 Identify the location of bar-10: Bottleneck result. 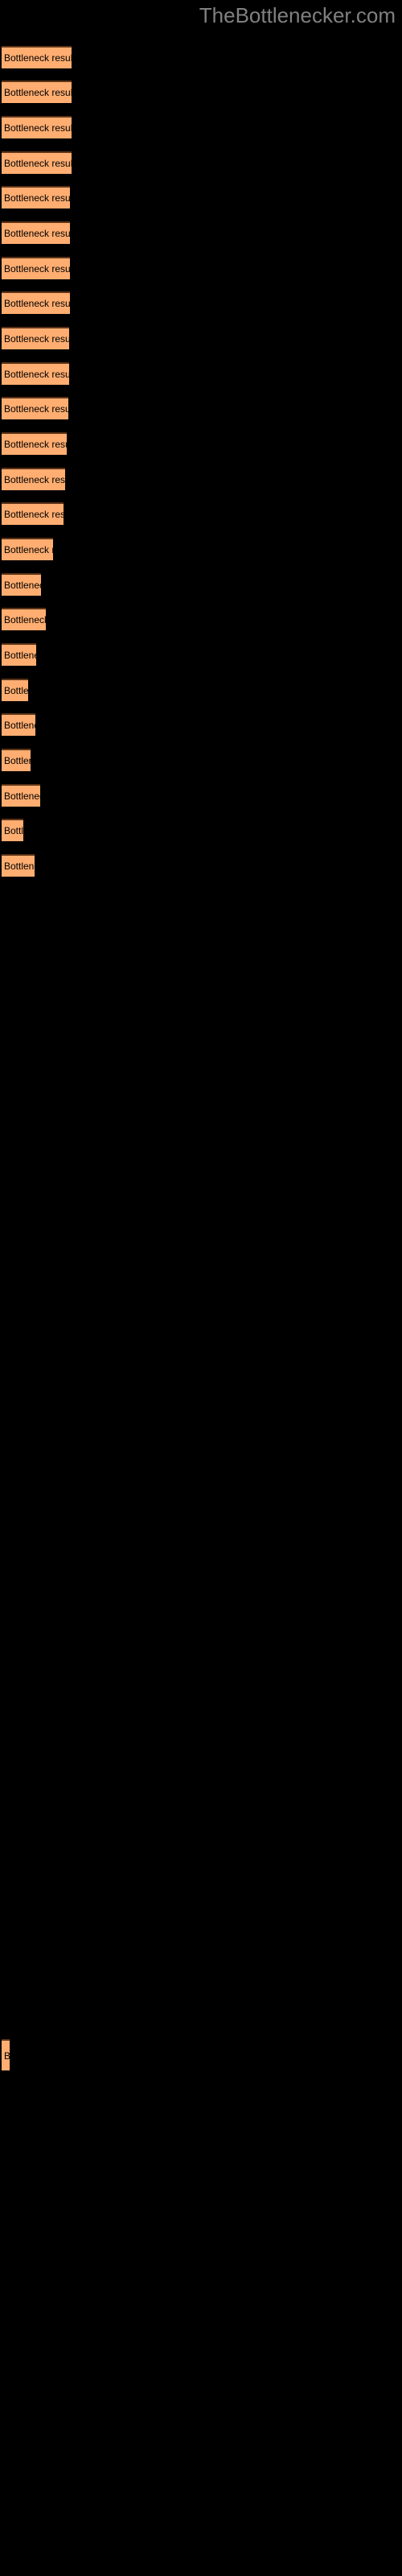
(35, 373).